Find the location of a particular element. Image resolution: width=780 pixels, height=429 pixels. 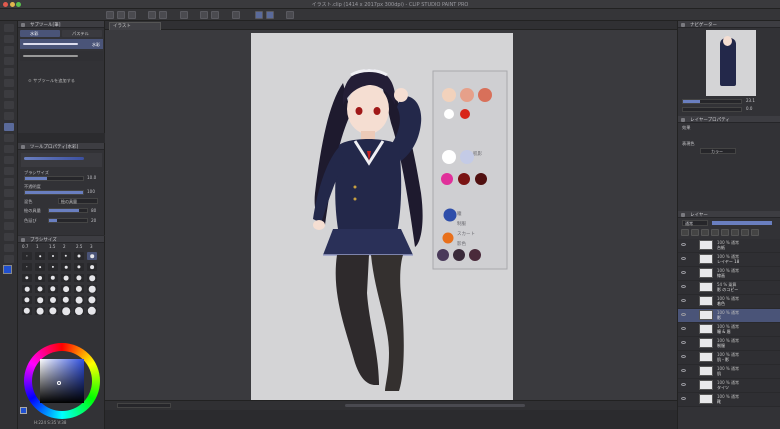

eraser-icon is located at coordinates (9, 160).